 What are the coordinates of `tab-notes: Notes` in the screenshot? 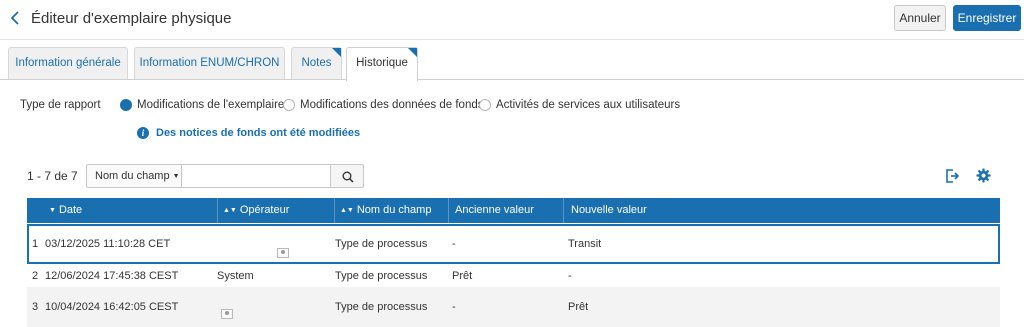 It's located at (316, 63).